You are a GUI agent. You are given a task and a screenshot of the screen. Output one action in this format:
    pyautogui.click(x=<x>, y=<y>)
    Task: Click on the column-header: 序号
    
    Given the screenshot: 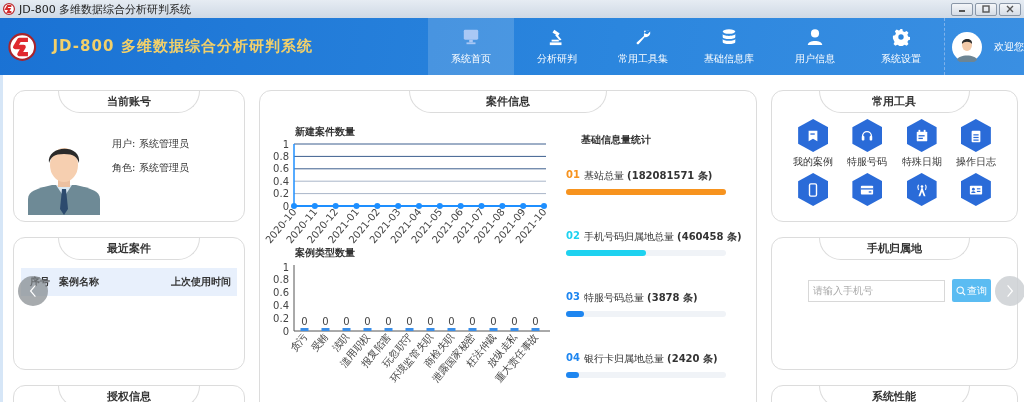 What is the action you would take?
    pyautogui.click(x=40, y=282)
    